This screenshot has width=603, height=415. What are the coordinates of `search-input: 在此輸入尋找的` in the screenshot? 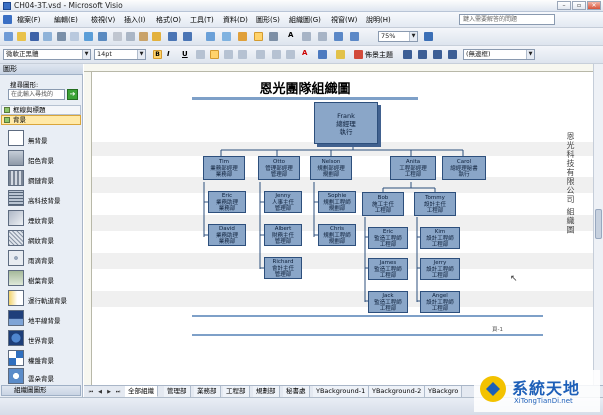 It's located at (36, 94).